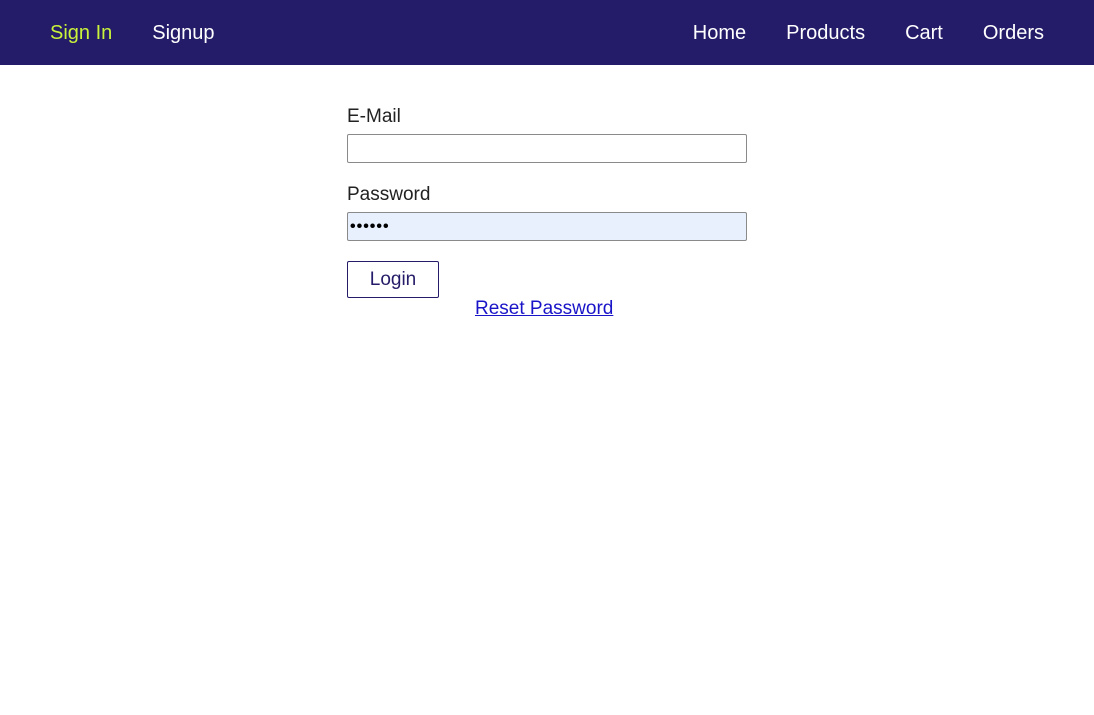  Describe the element at coordinates (183, 33) in the screenshot. I see `nav-signup-link: Signup` at that location.